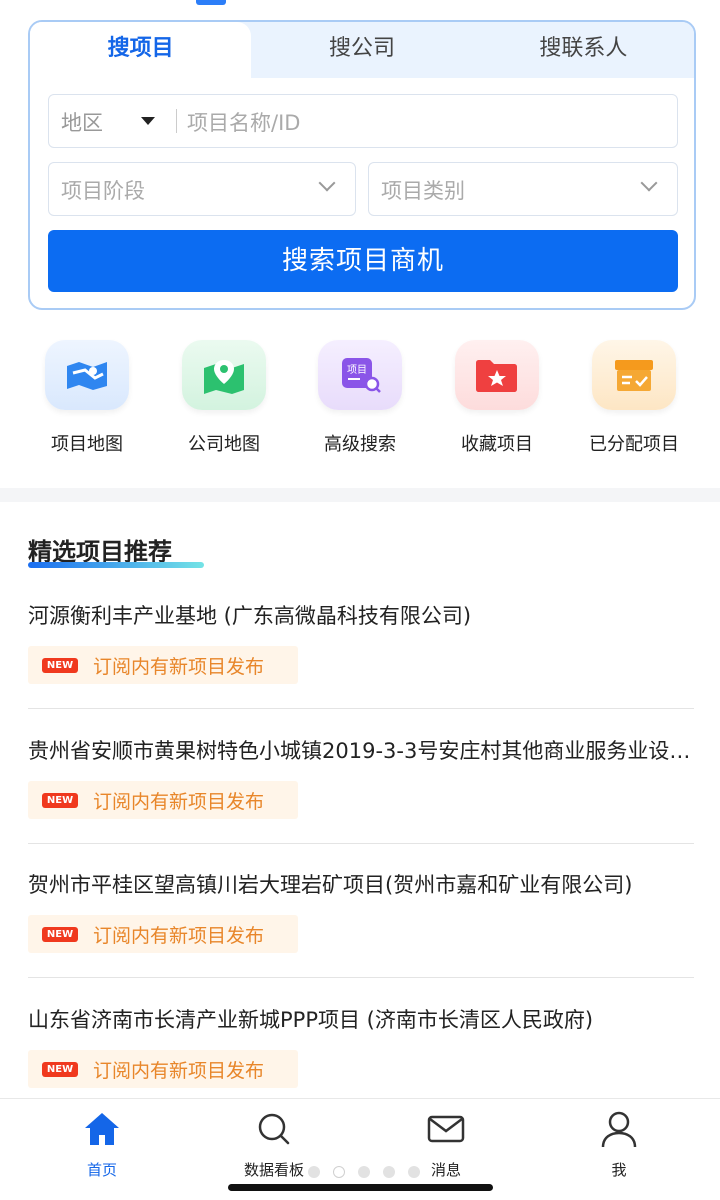  What do you see at coordinates (583, 50) in the screenshot?
I see `tab-search-contacts: 搜联系人` at bounding box center [583, 50].